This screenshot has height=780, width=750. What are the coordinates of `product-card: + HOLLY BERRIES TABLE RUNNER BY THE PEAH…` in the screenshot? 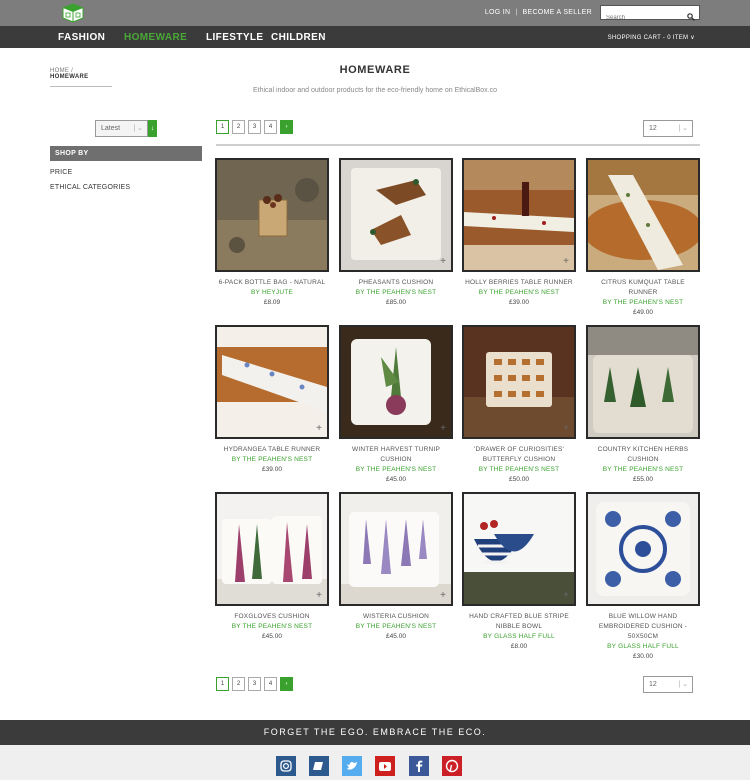 It's located at (519, 233).